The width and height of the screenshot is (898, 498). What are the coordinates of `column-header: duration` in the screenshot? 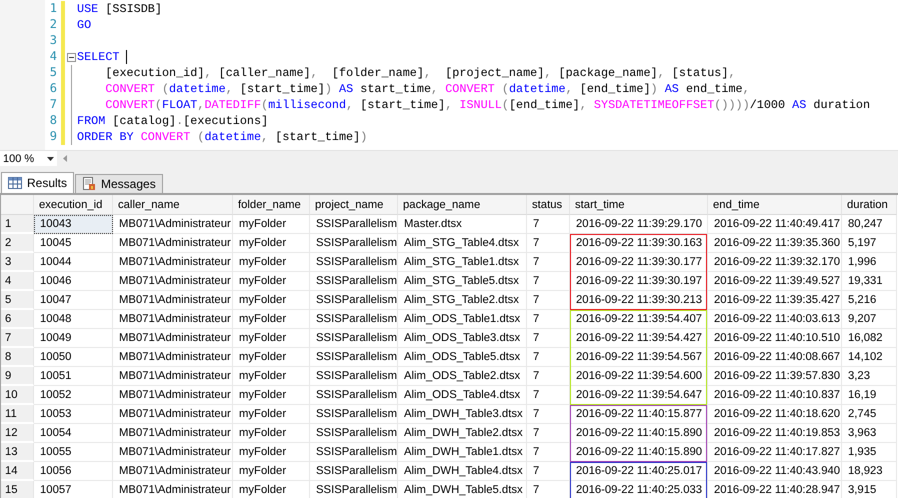 It's located at (869, 205).